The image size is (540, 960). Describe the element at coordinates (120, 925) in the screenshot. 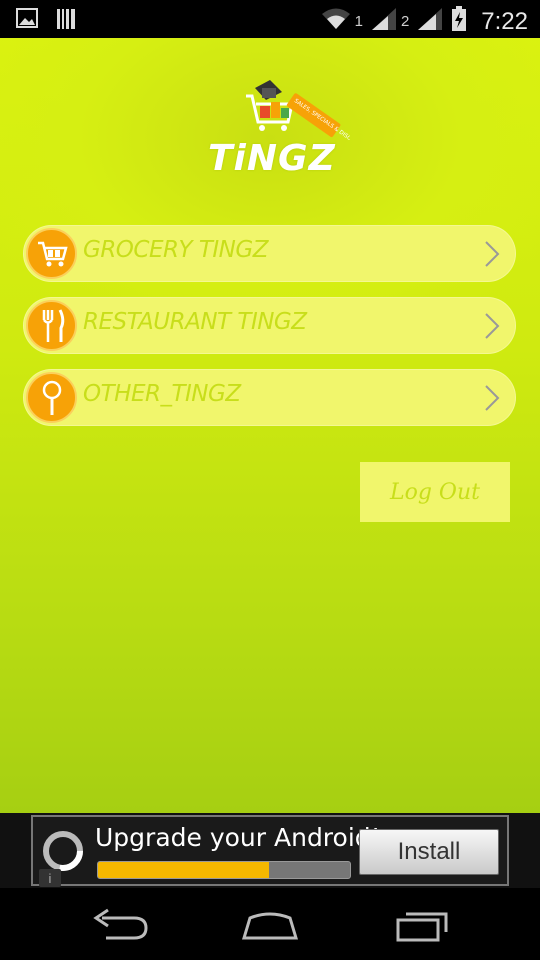

I see `back-icon` at that location.